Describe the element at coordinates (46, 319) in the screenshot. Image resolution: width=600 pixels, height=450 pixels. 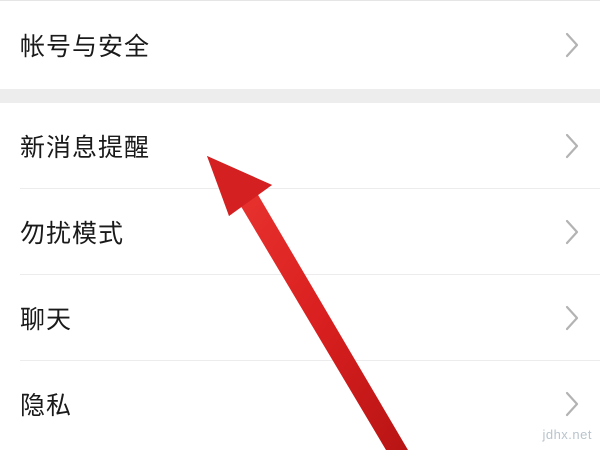
I see `settings-item-label: 聊天` at that location.